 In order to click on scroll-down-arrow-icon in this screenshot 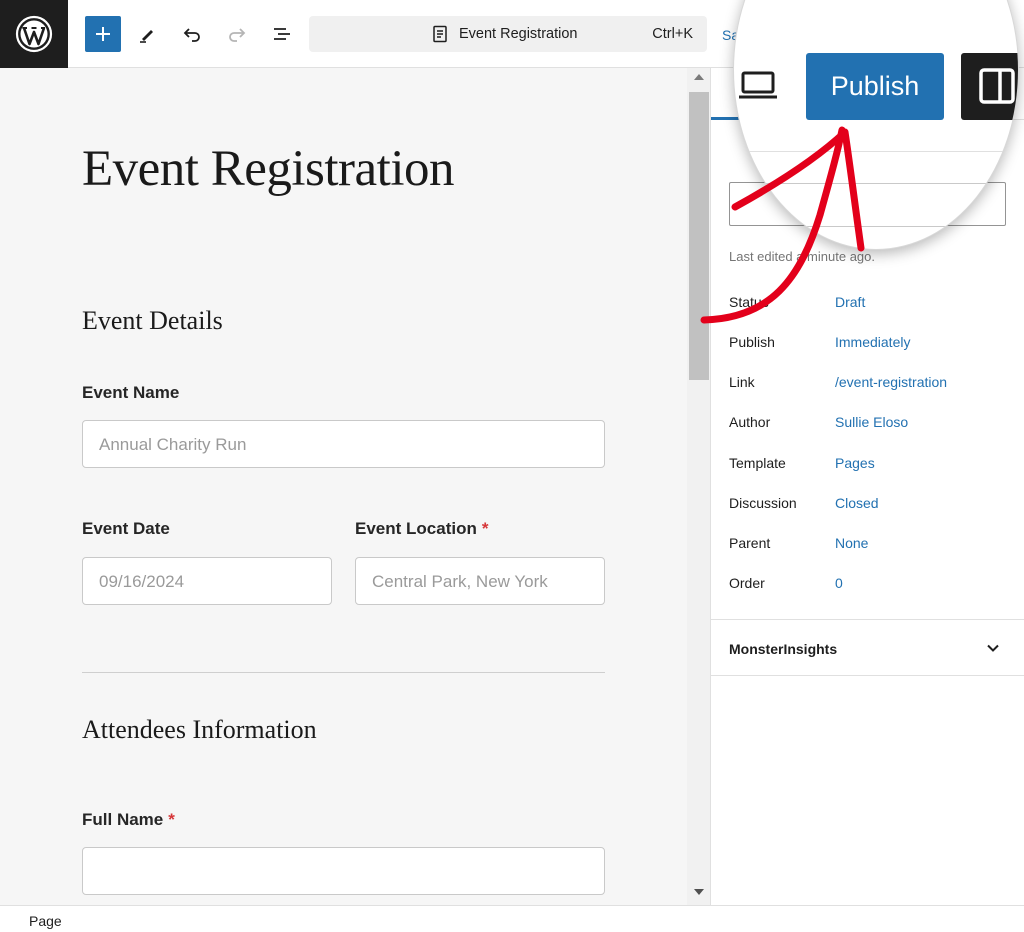, I will do `click(699, 892)`.